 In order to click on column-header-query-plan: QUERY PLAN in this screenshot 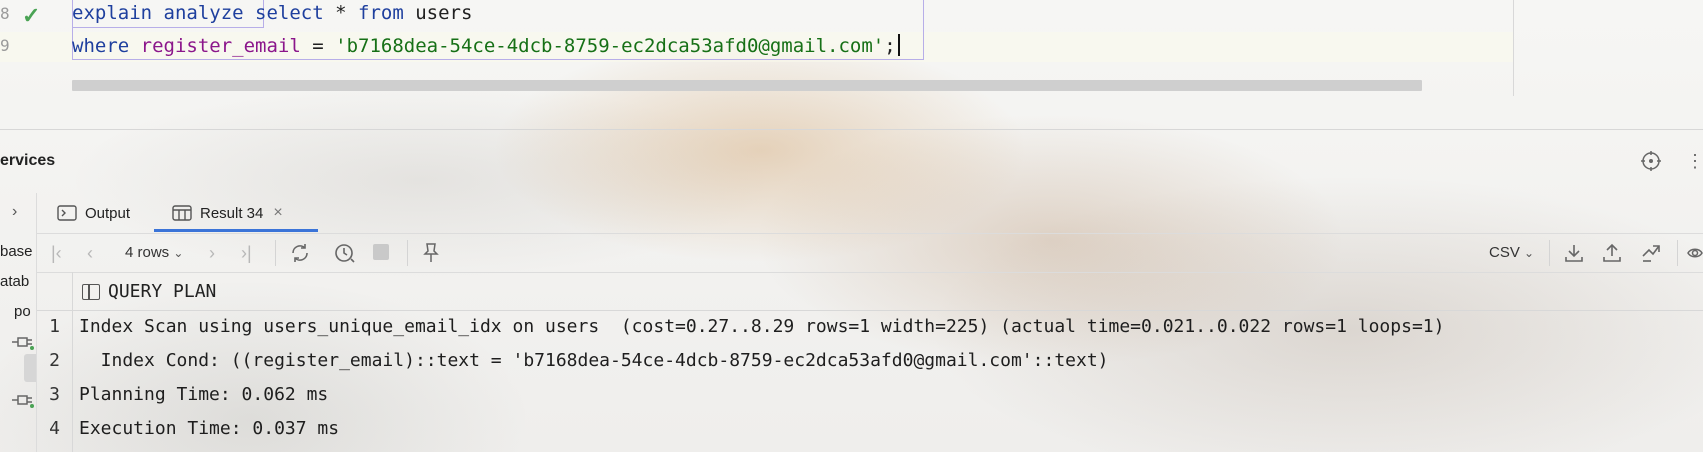, I will do `click(149, 291)`.